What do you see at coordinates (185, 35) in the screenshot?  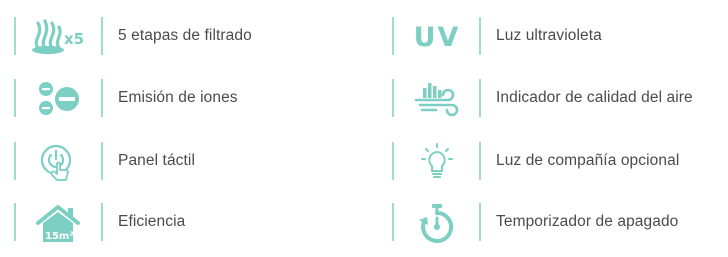 I see `feature-label: 5 etapas de filtrado` at bounding box center [185, 35].